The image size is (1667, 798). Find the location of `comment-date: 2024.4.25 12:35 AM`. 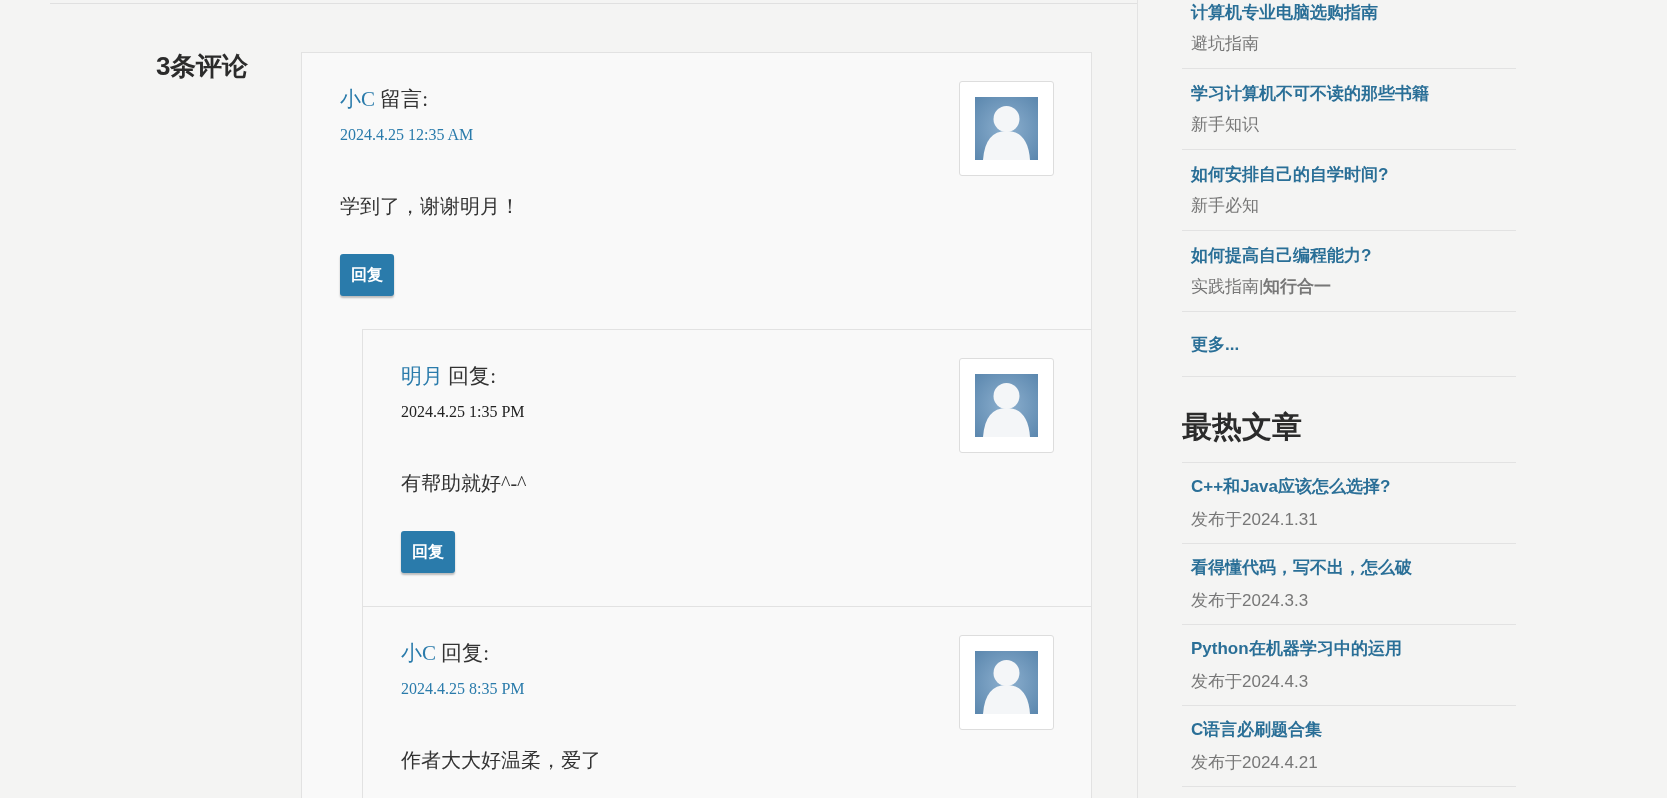

comment-date: 2024.4.25 12:35 AM is located at coordinates (407, 135).